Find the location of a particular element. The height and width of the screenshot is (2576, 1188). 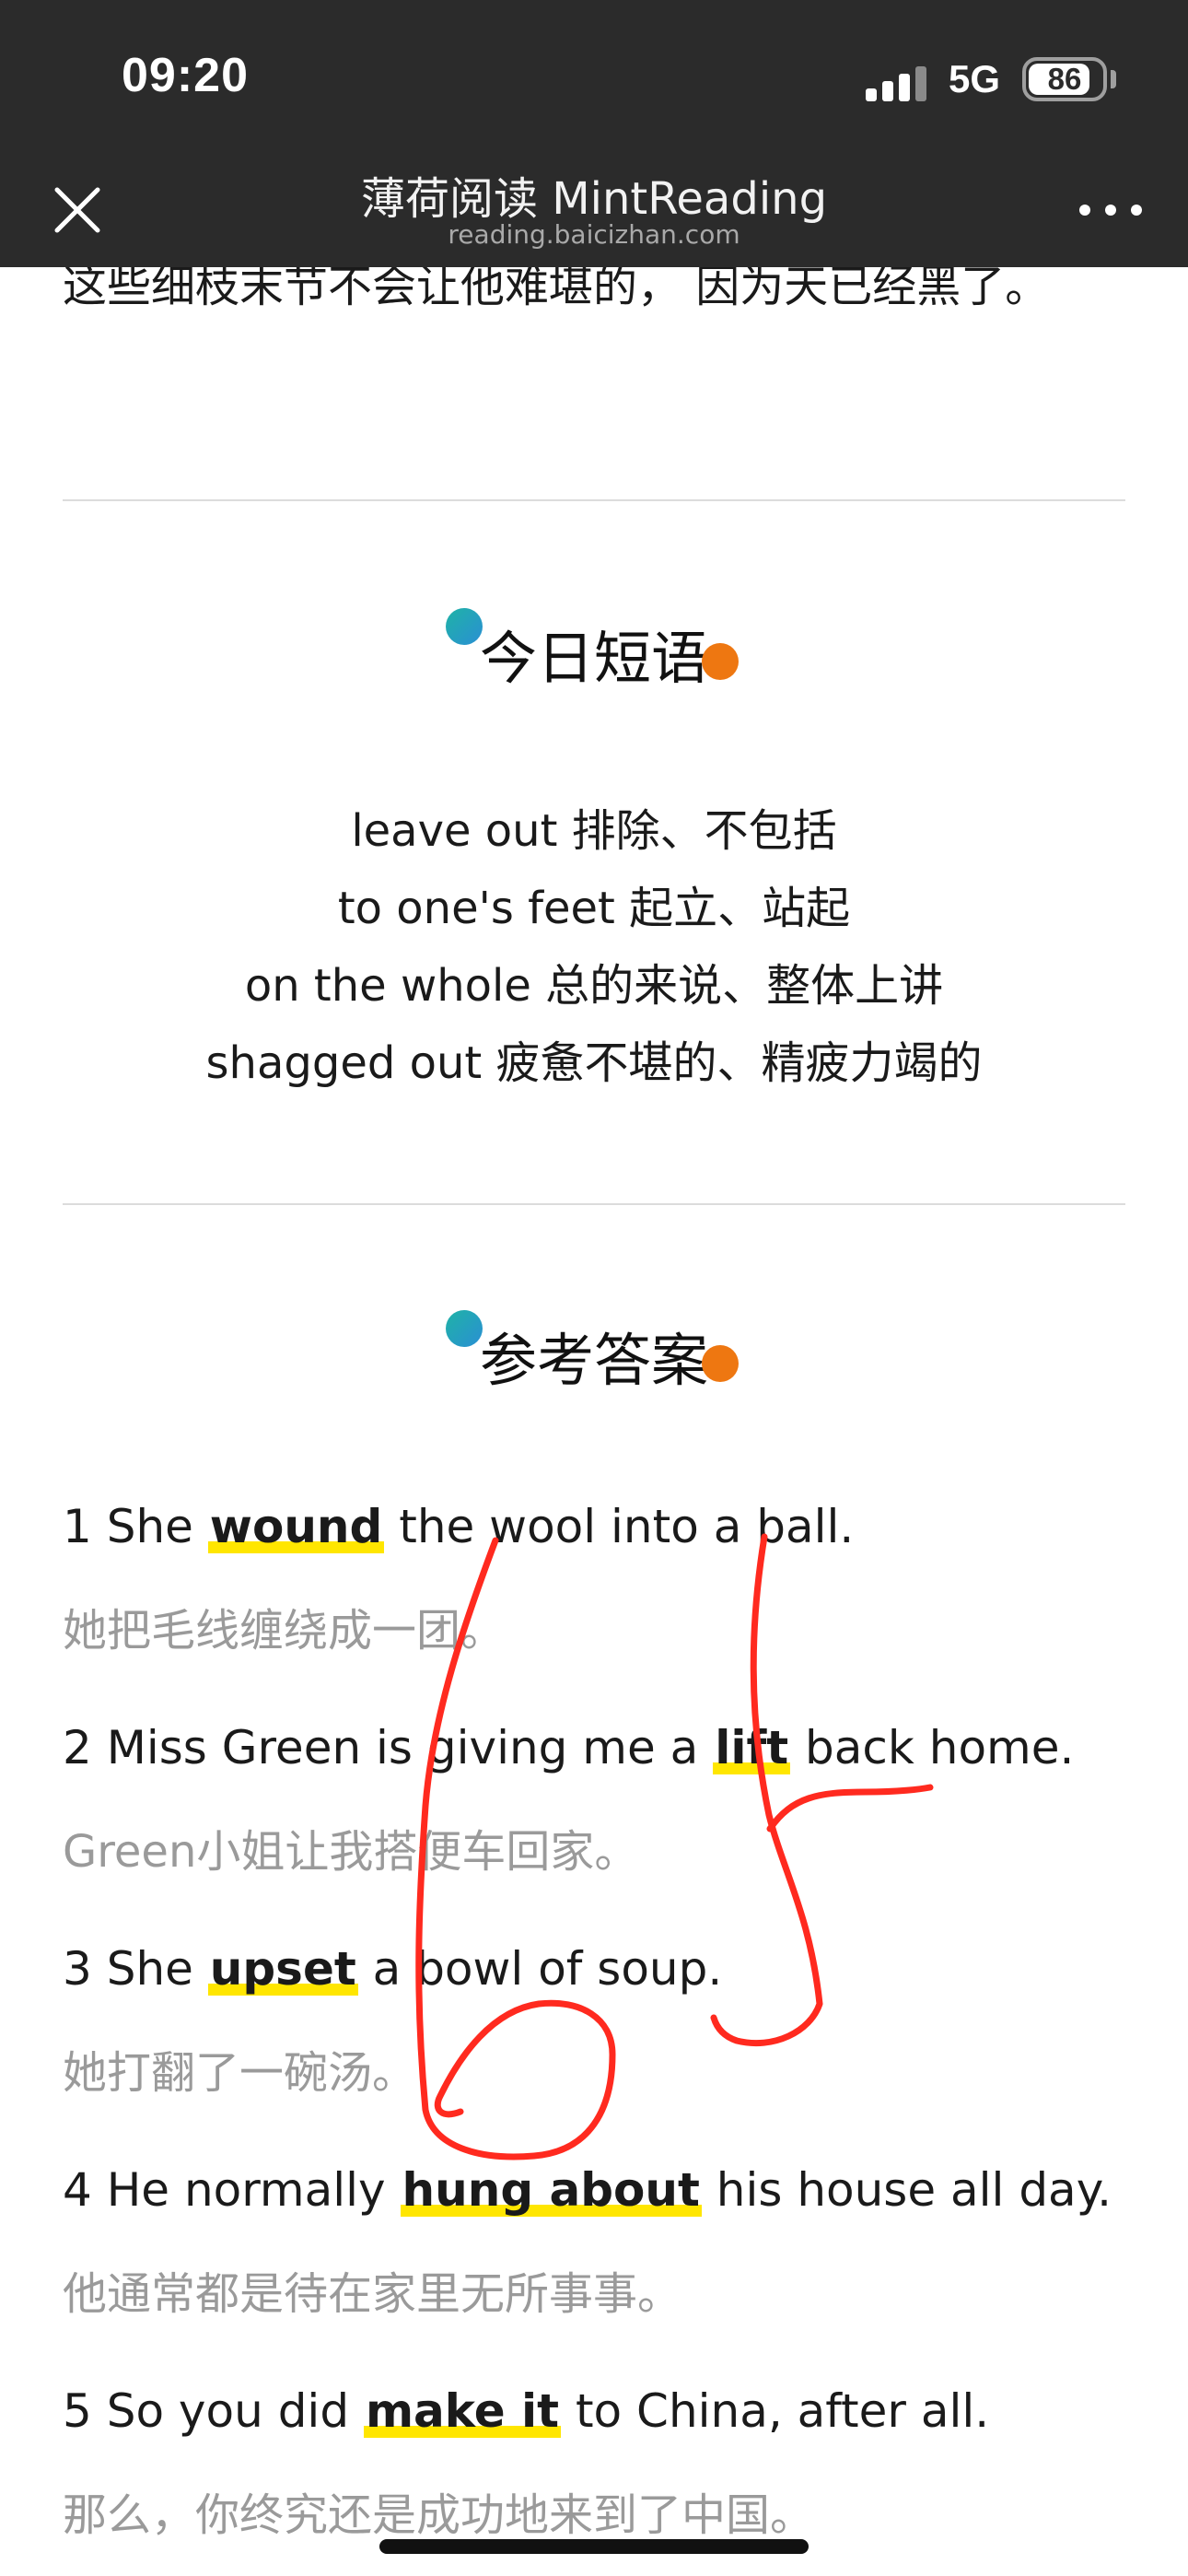

phrase-item: shagged out 疲惫不堪的、精疲力竭的 is located at coordinates (594, 1063).